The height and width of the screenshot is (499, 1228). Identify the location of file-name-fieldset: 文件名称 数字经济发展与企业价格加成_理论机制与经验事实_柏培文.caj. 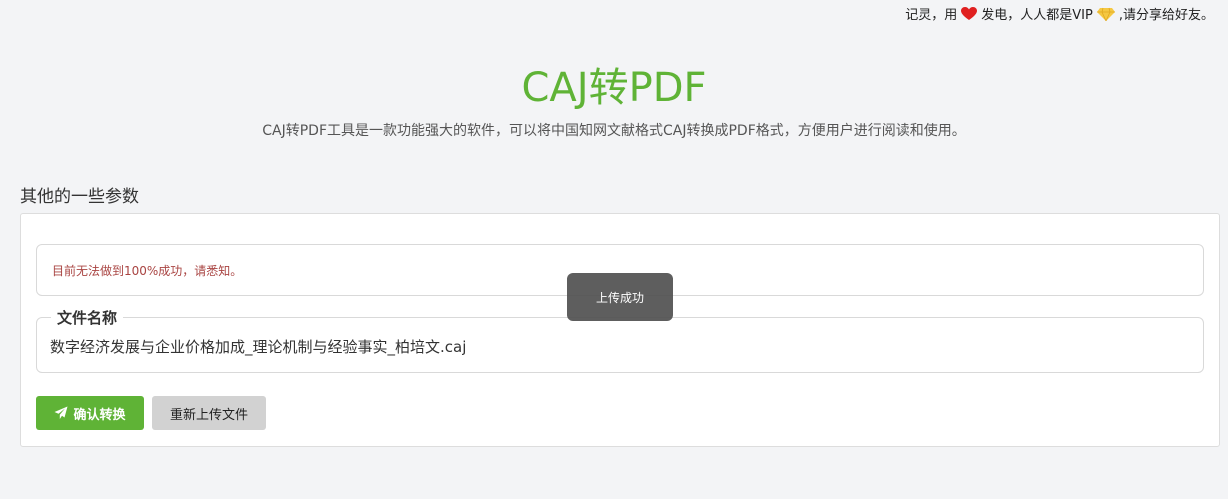
(620, 340).